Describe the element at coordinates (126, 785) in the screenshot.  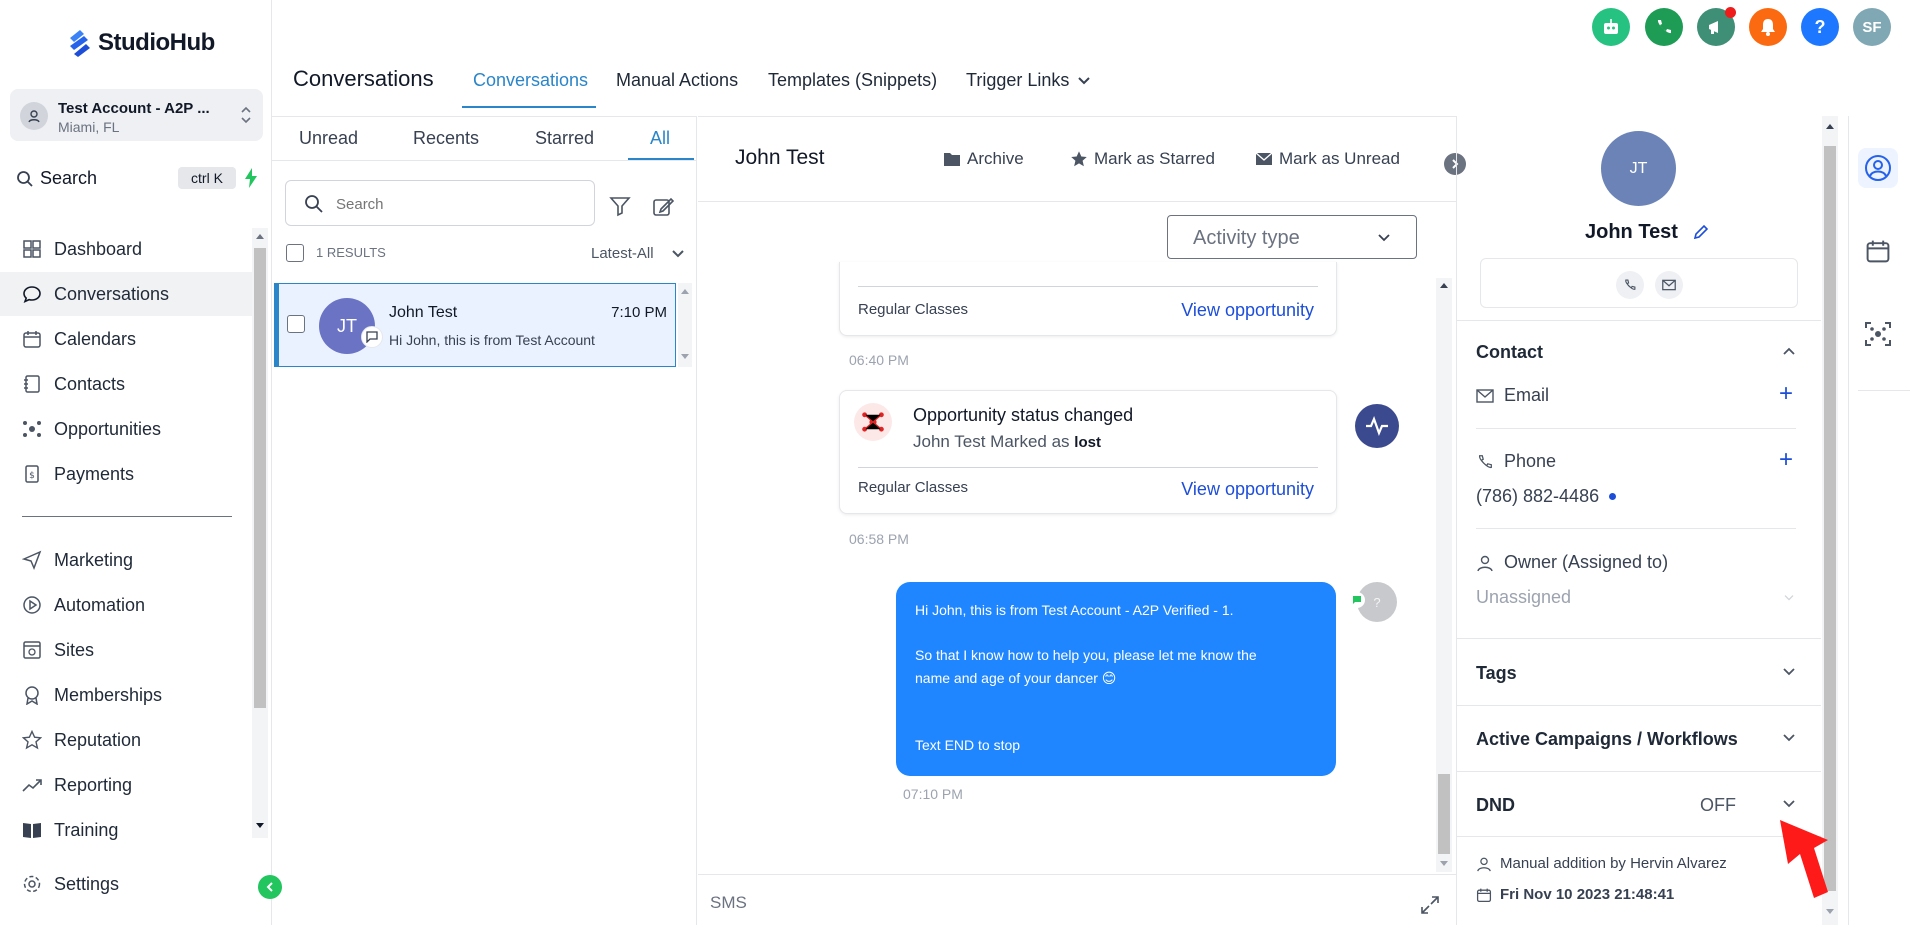
I see `sidebar-item-reporting: Reporting` at that location.